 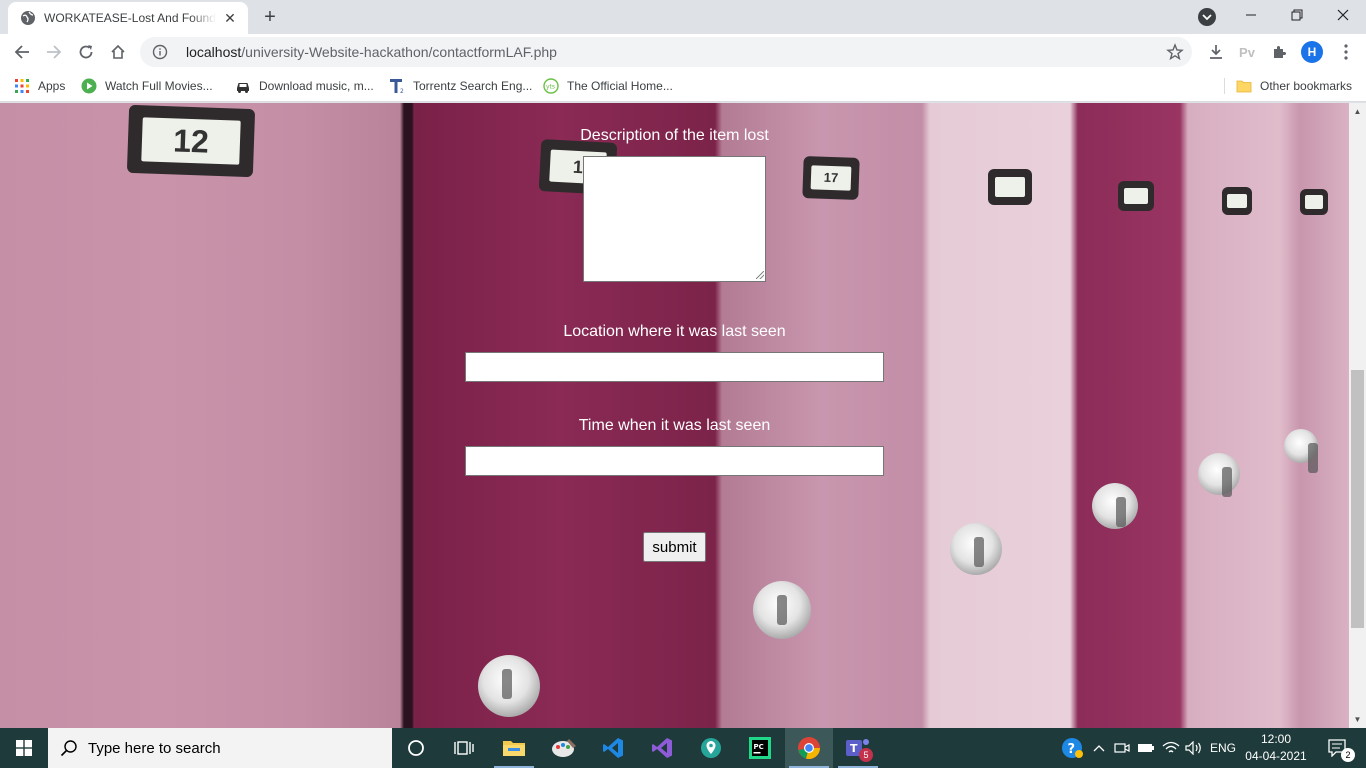 I want to click on notifications-icon: 2, so click(x=1338, y=748).